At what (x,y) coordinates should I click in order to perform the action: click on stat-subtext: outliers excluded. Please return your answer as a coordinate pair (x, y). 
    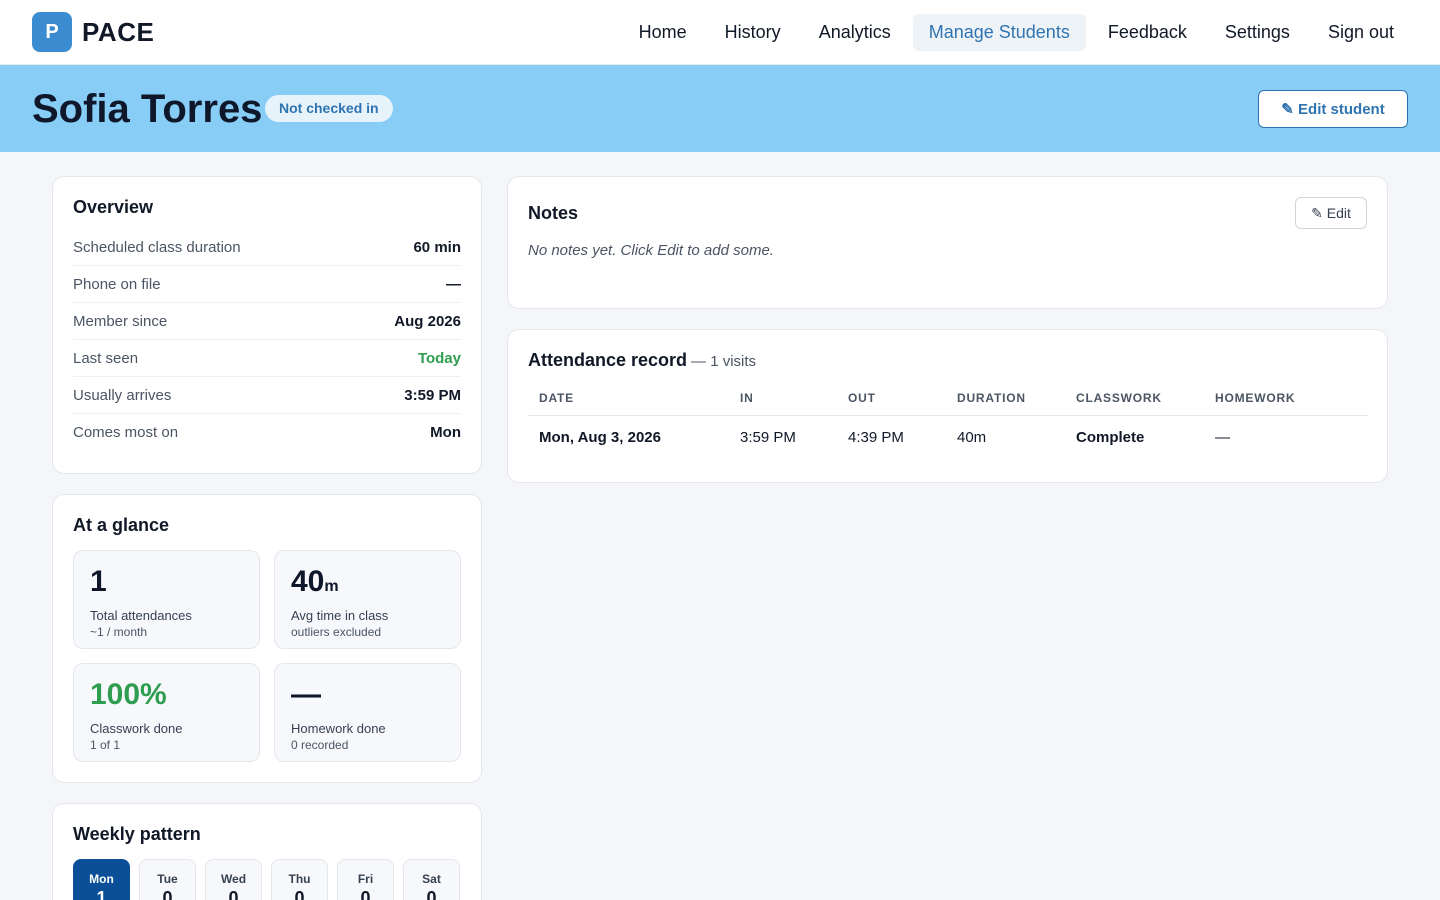
    Looking at the image, I should click on (336, 632).